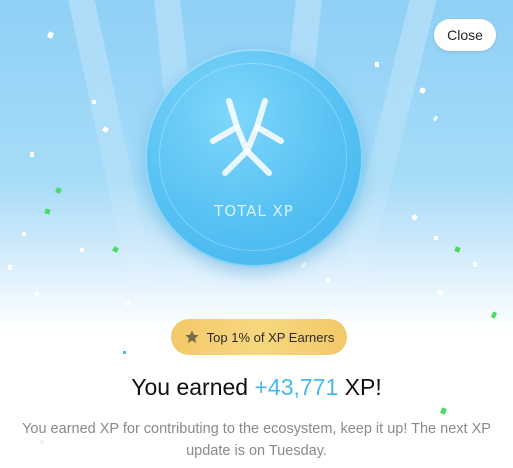  Describe the element at coordinates (254, 211) in the screenshot. I see `coin-label: TOTAL XP` at that location.